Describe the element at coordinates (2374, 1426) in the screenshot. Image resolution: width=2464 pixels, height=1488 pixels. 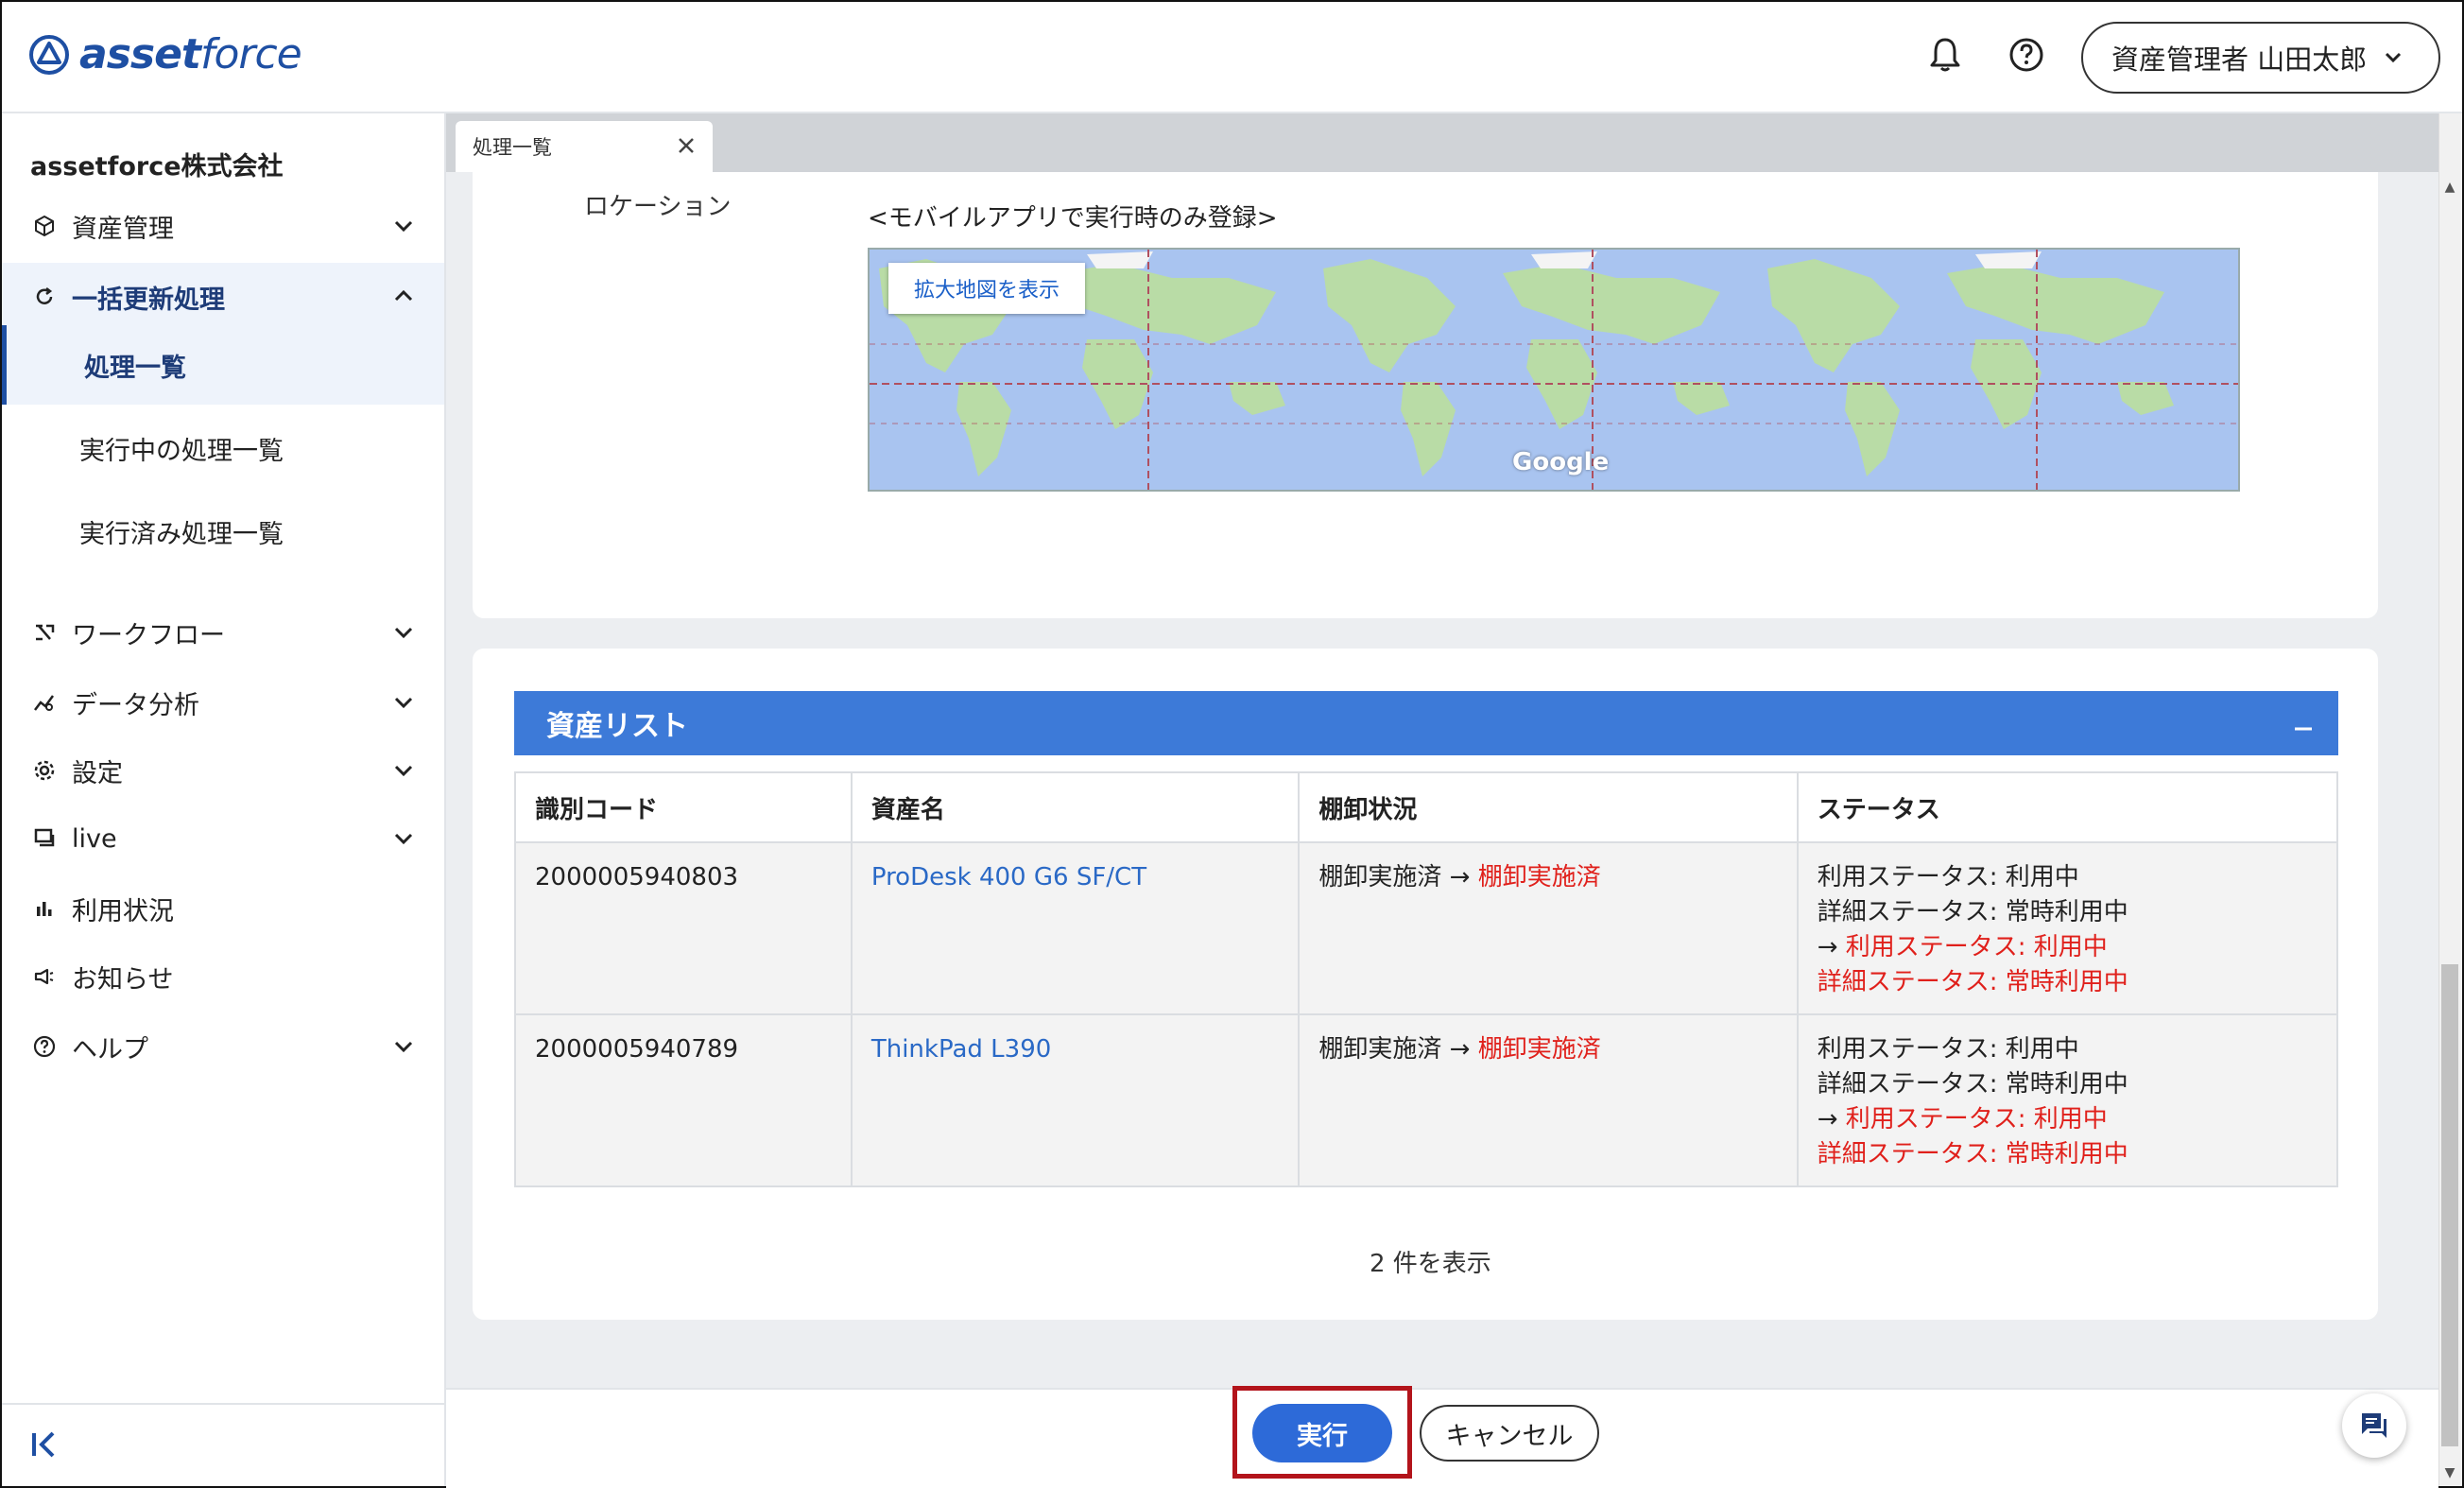
I see `chat-button` at that location.